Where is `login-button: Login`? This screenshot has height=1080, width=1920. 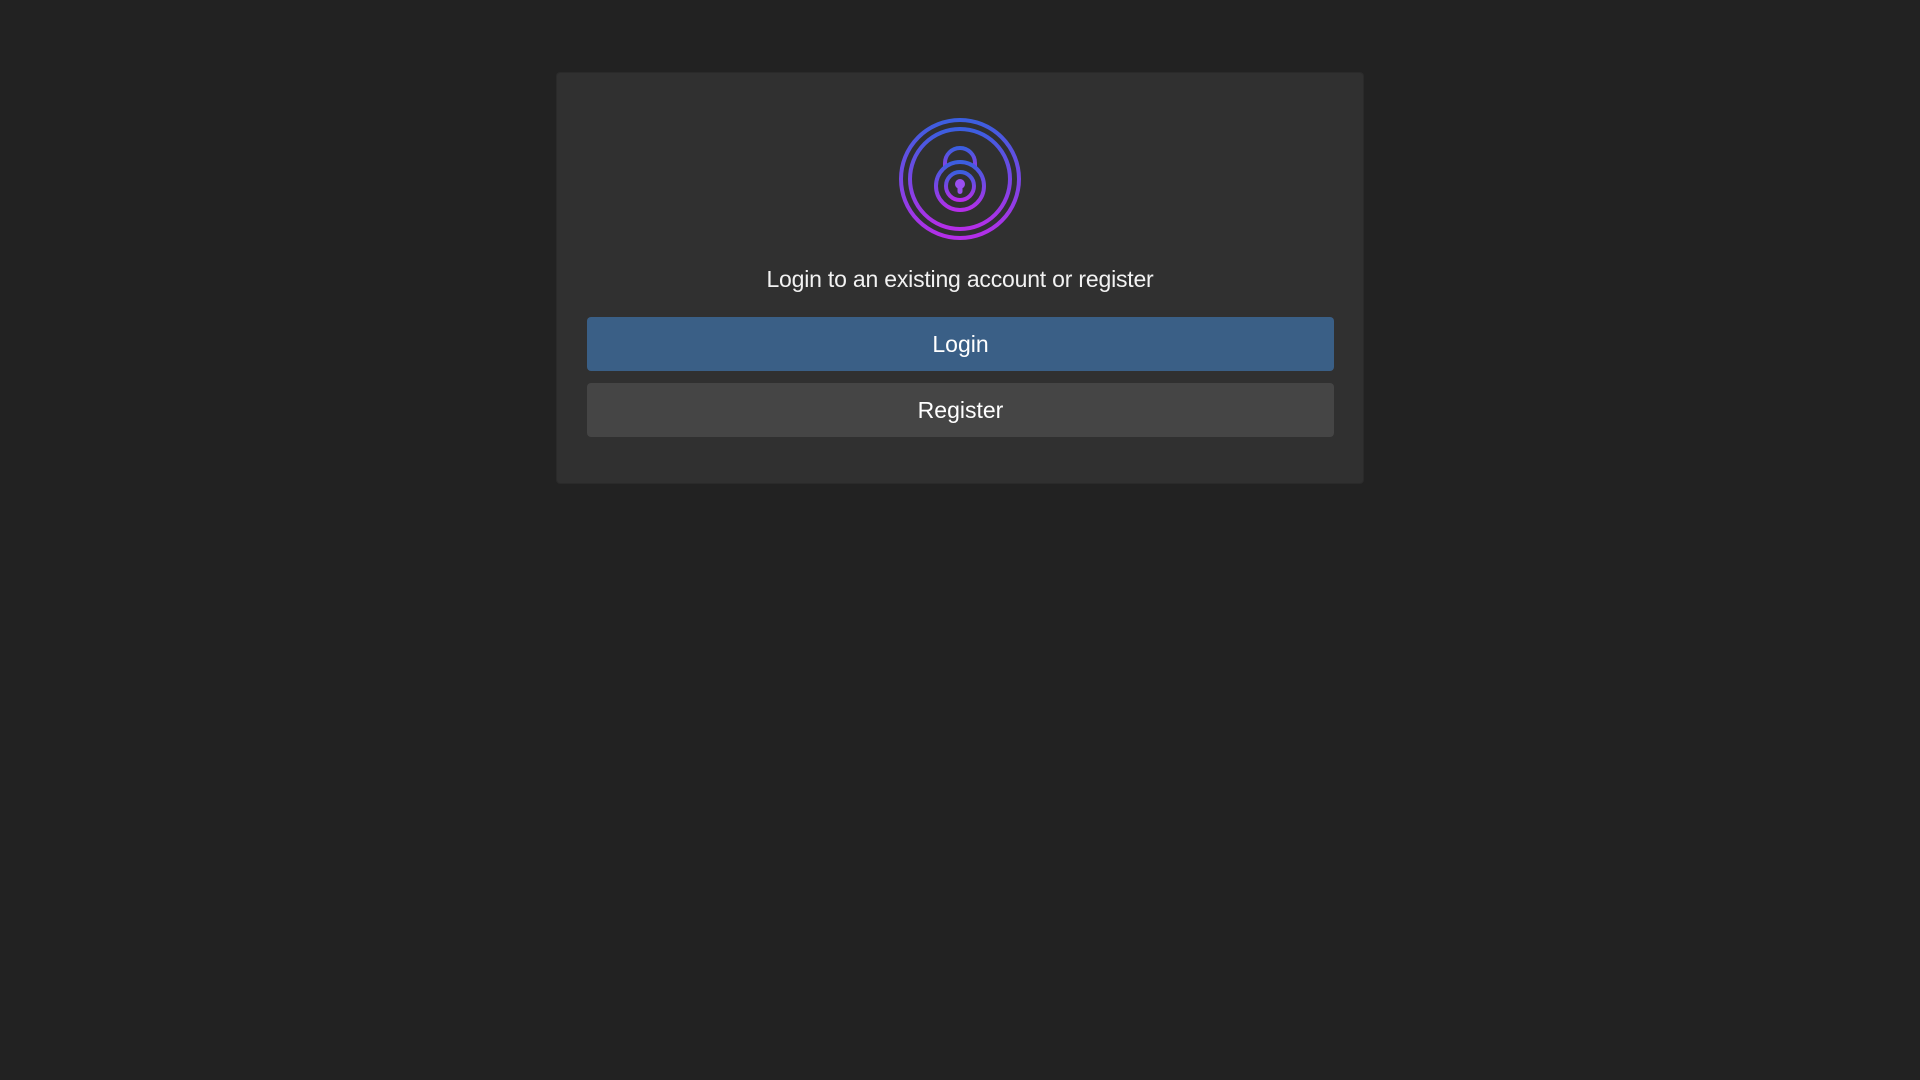 login-button: Login is located at coordinates (960, 344).